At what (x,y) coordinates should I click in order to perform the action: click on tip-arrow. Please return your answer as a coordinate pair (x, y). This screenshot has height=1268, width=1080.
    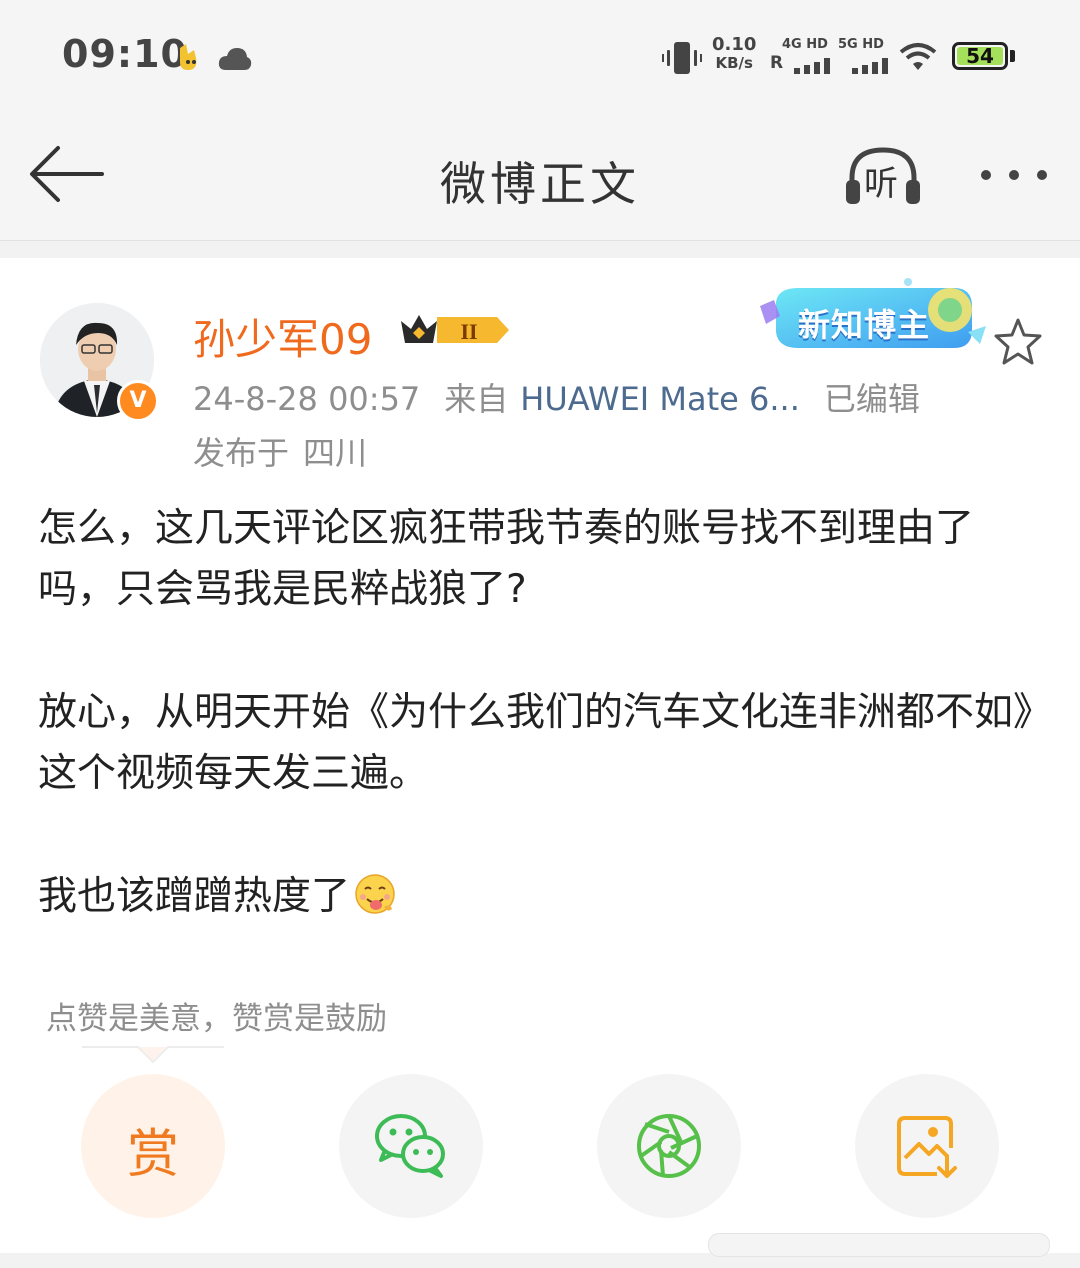
    Looking at the image, I should click on (153, 1055).